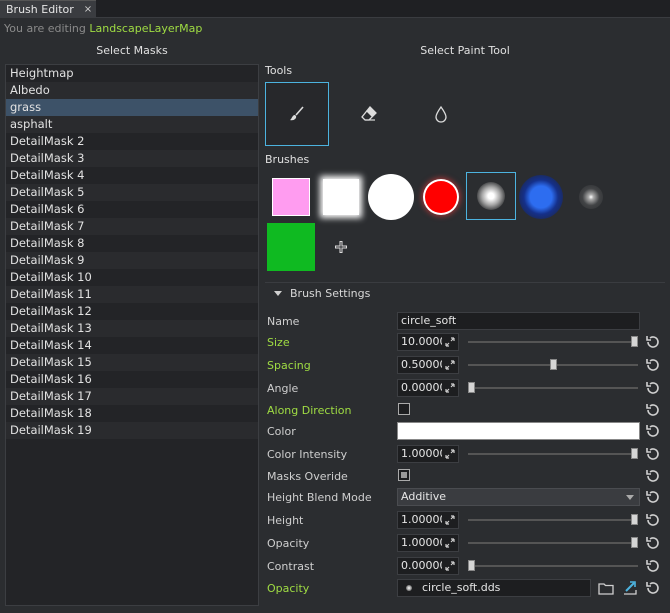 Image resolution: width=670 pixels, height=613 pixels. Describe the element at coordinates (132, 328) in the screenshot. I see `mask-item-detailmask-13: DetailMask 13` at that location.